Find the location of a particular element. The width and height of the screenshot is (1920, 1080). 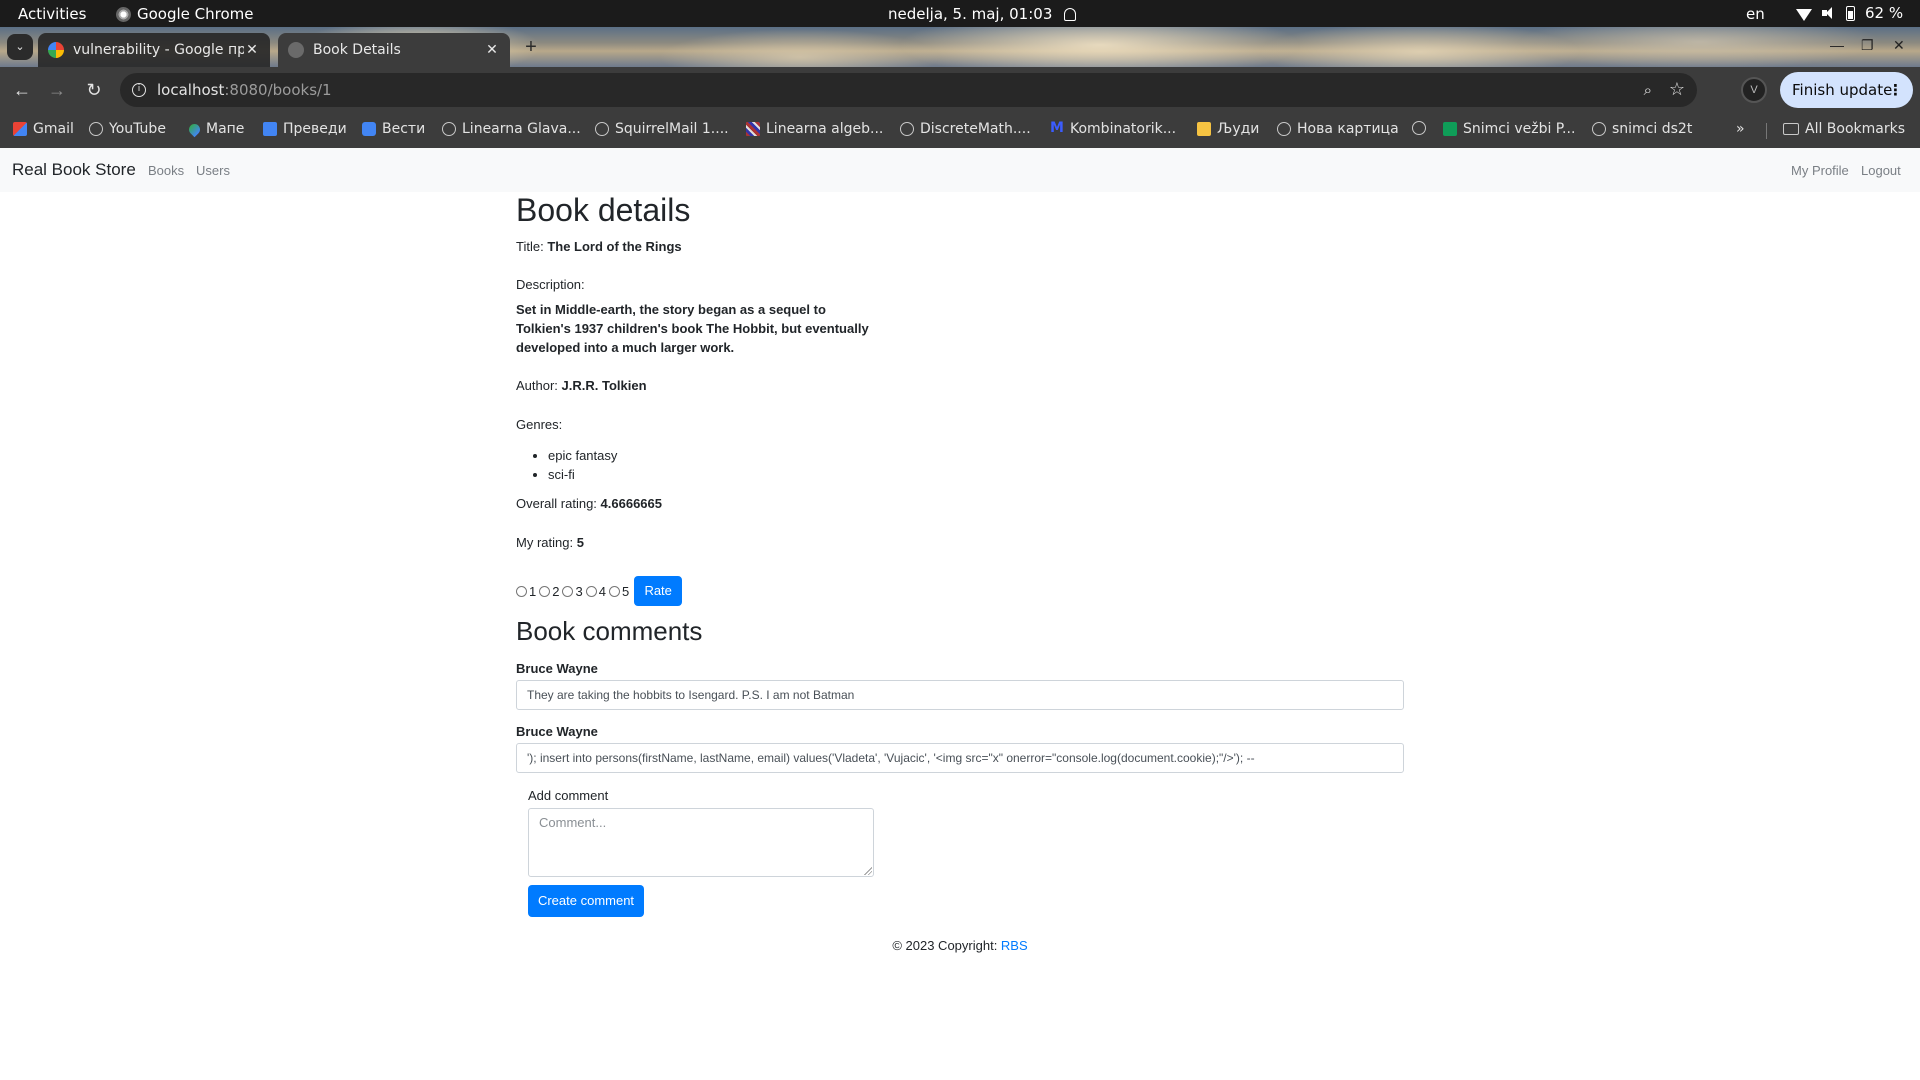

alarm-icon is located at coordinates (1070, 14).